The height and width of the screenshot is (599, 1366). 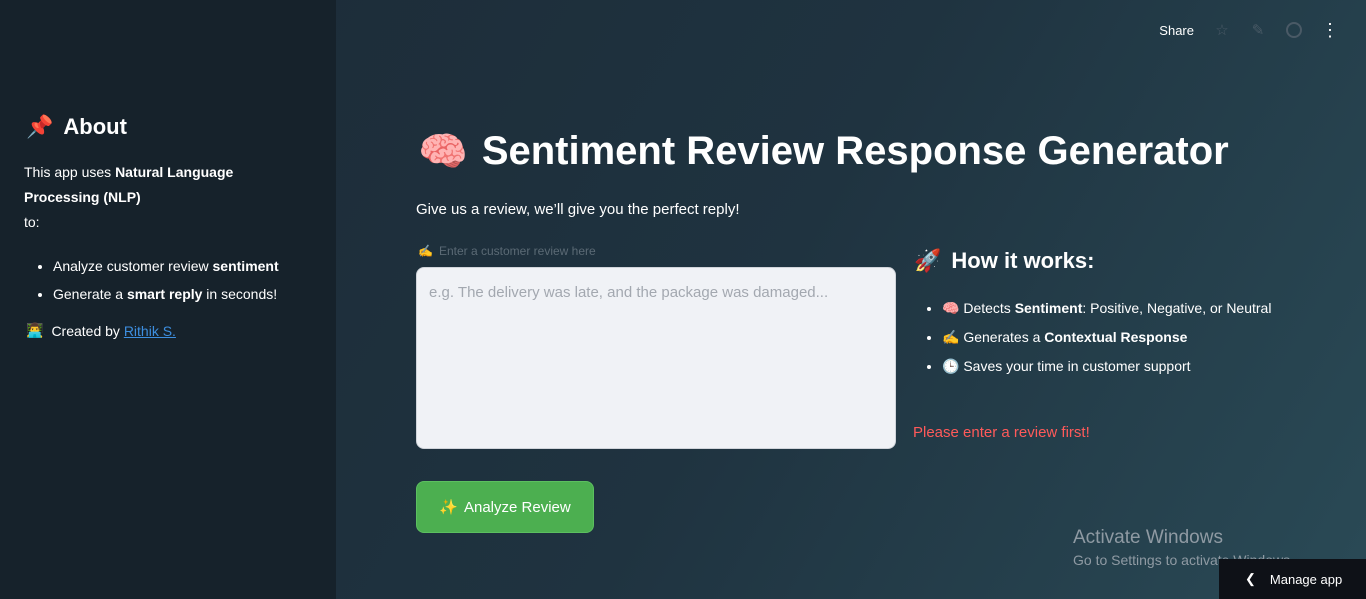 What do you see at coordinates (166, 266) in the screenshot?
I see `list-item: Analyze customer review sentiment` at bounding box center [166, 266].